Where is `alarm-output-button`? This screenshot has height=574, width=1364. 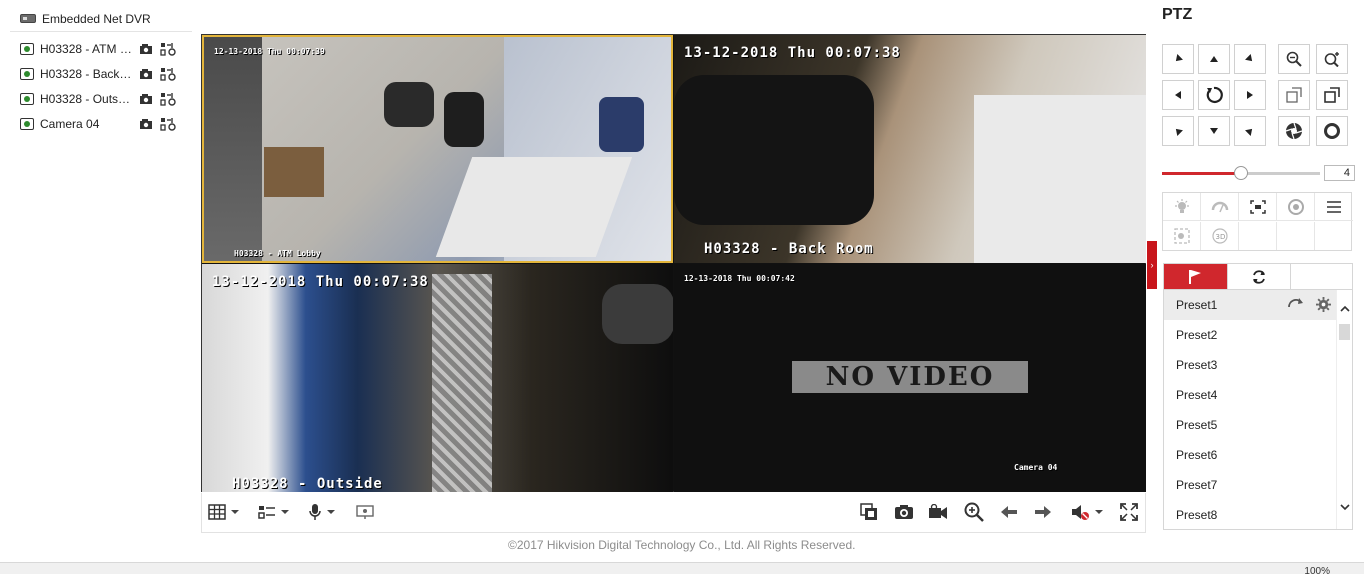
alarm-output-button is located at coordinates (365, 512).